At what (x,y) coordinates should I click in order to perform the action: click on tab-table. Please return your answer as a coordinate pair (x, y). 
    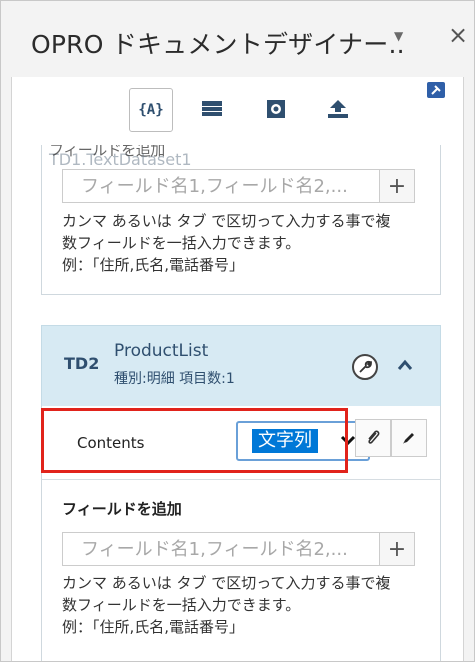
    Looking at the image, I should click on (212, 109).